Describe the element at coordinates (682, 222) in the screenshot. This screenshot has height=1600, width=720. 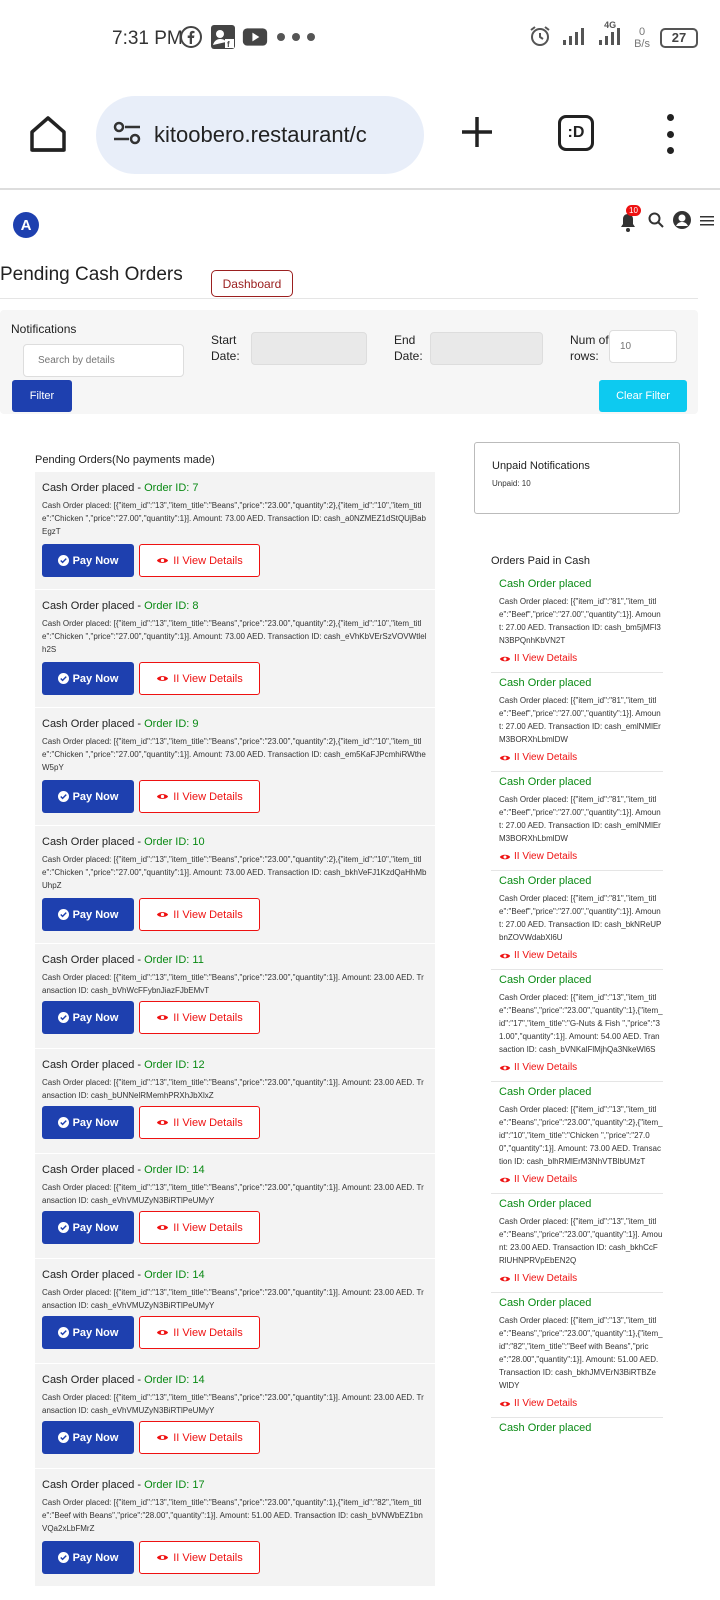
I see `user-profile-icon` at that location.